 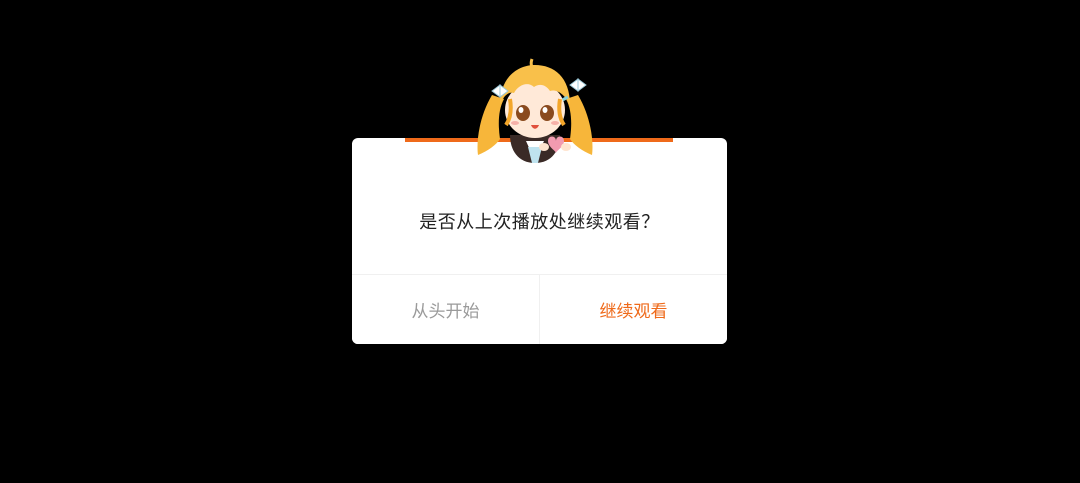 What do you see at coordinates (633, 309) in the screenshot?
I see `continue-watching-button: 继续观看` at bounding box center [633, 309].